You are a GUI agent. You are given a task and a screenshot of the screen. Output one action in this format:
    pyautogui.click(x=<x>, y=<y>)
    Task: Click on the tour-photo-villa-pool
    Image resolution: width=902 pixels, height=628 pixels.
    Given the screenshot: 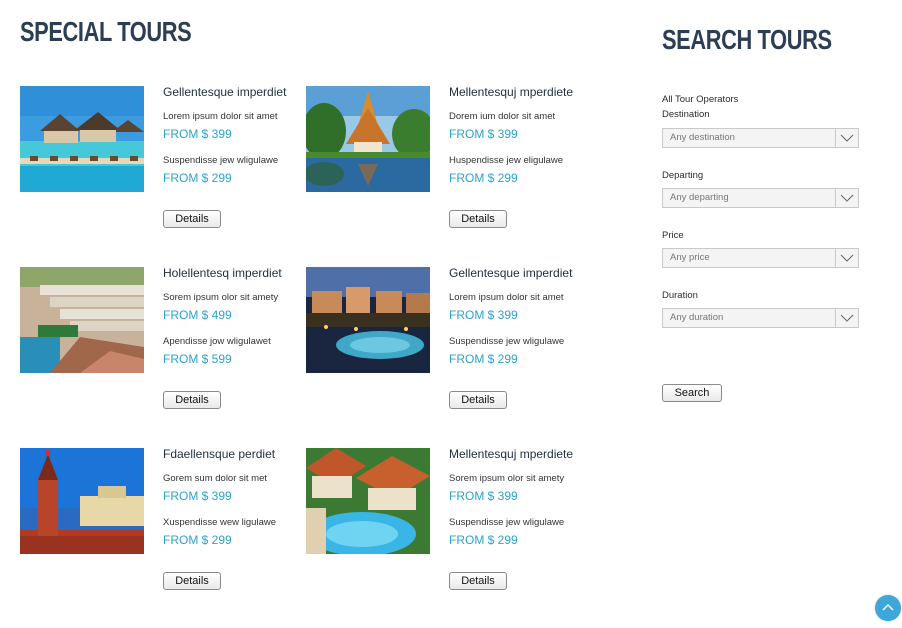 What is the action you would take?
    pyautogui.click(x=368, y=501)
    